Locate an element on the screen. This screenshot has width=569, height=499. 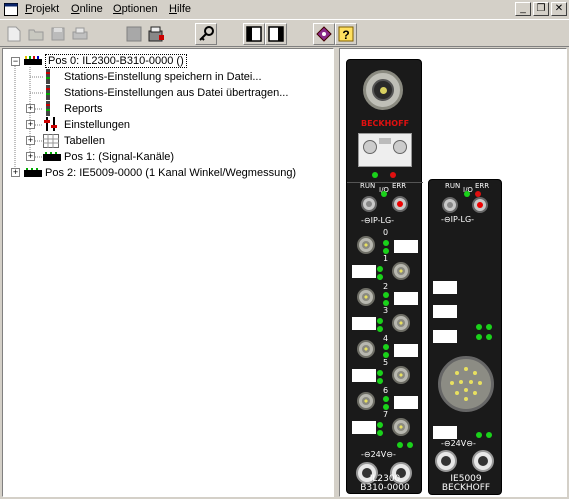
channel-label-0: 0 is located at coordinates (386, 232).